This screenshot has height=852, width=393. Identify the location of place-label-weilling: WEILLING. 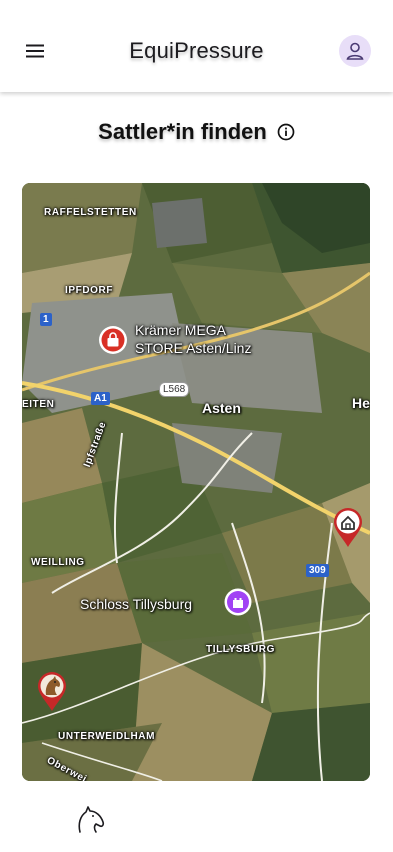
(58, 562).